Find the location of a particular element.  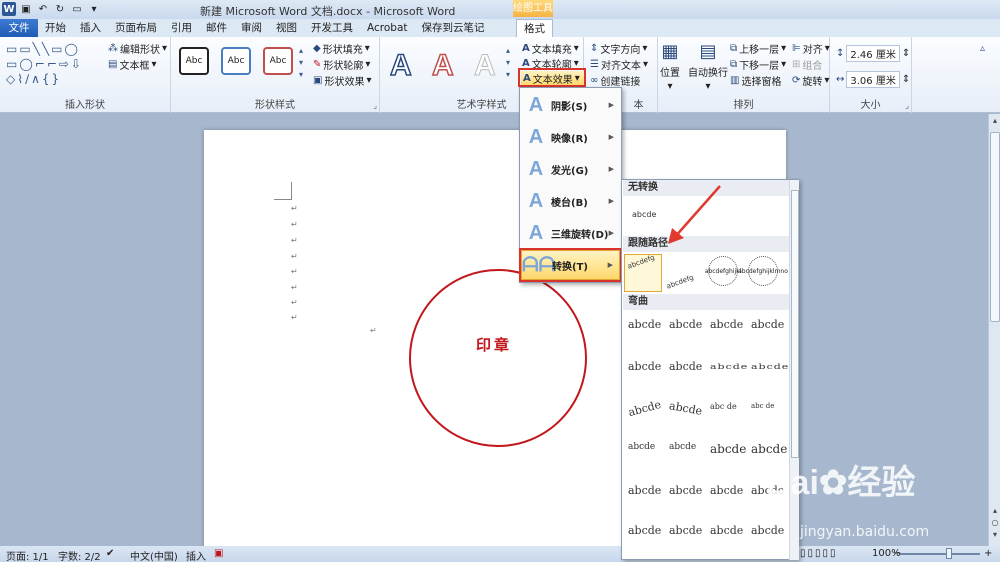

wrap-text-button: ▤ 自动换行 ▾ is located at coordinates (708, 66).